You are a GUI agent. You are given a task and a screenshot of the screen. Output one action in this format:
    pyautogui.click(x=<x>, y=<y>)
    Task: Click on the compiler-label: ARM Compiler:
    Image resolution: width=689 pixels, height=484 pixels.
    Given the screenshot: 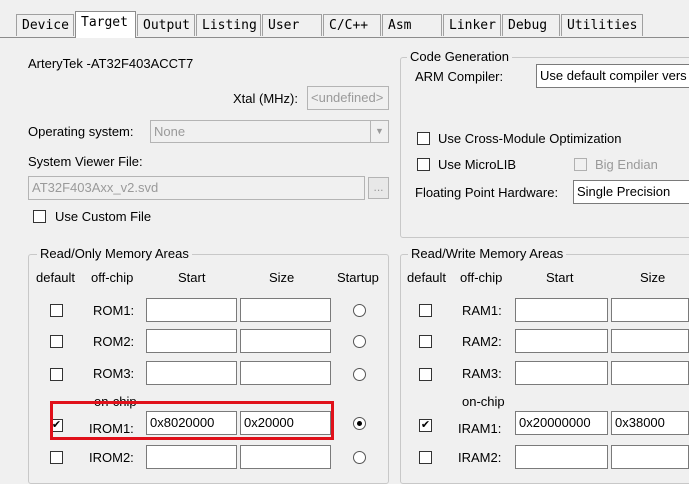 What is the action you would take?
    pyautogui.click(x=459, y=76)
    